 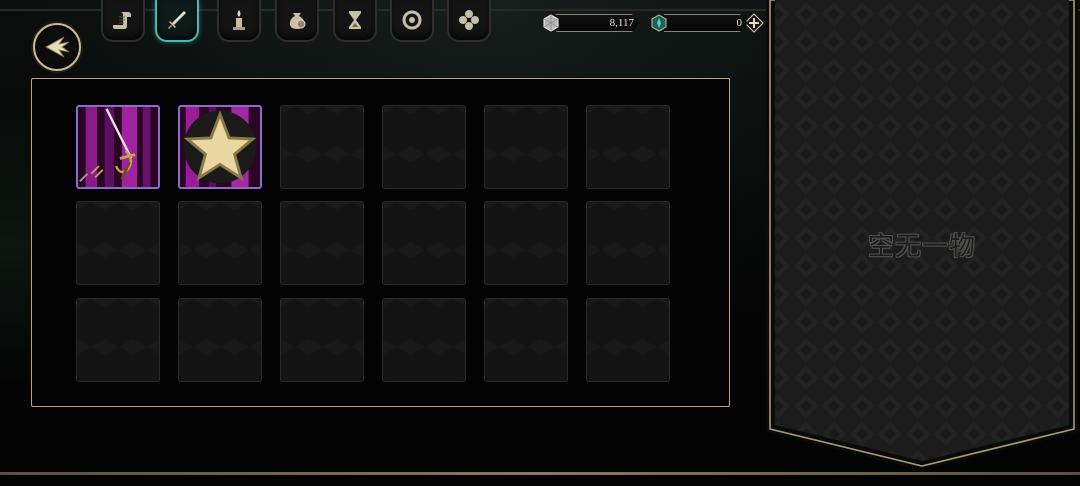 I want to click on sword-icon, so click(x=177, y=20).